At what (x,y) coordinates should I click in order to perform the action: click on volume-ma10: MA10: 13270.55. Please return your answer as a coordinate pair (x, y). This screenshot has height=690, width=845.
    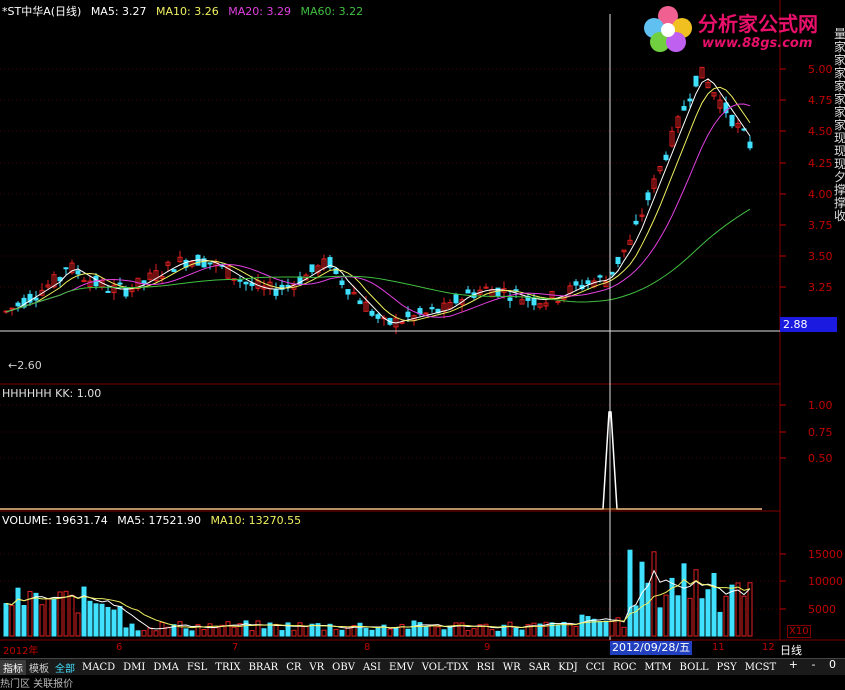
    Looking at the image, I should click on (256, 520).